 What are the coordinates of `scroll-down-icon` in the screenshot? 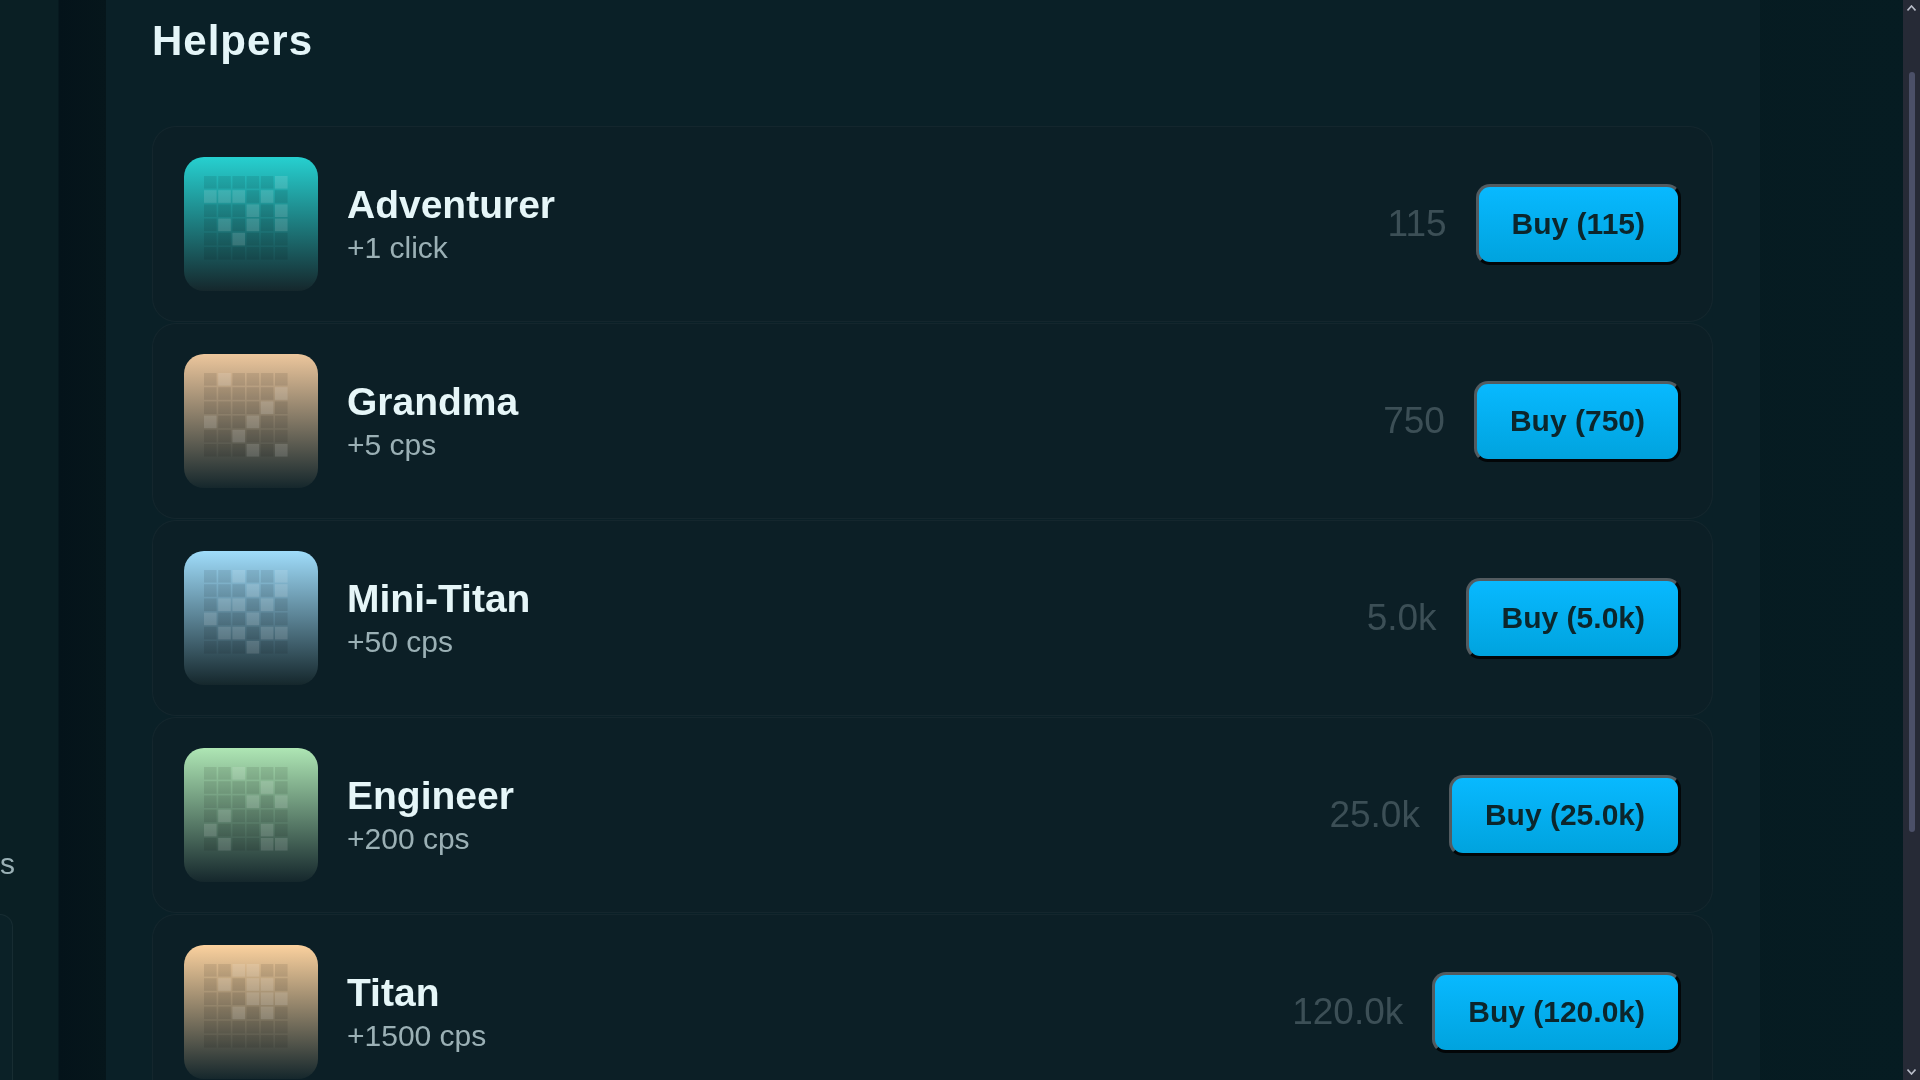 It's located at (1911, 1072).